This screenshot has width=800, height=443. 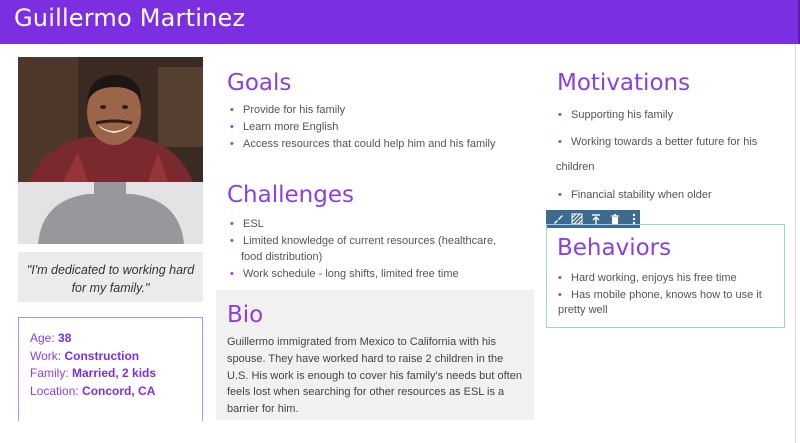 I want to click on goals-item: Provide for his family, so click(x=363, y=110).